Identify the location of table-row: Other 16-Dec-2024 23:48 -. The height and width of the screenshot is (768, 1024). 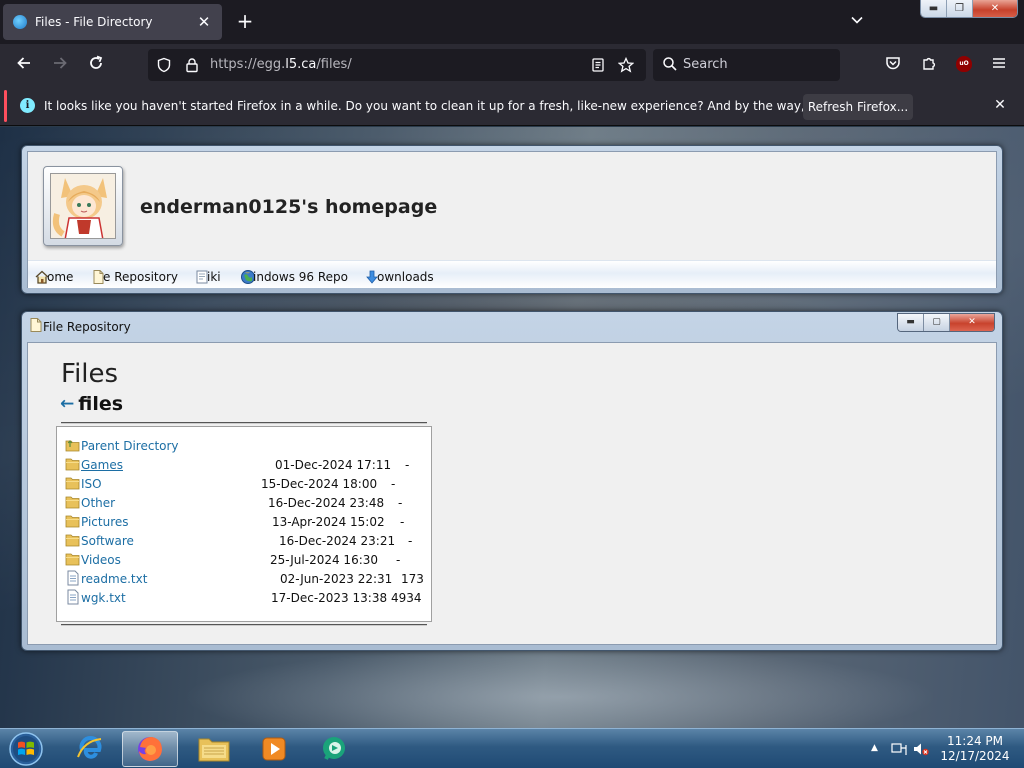
(245, 503).